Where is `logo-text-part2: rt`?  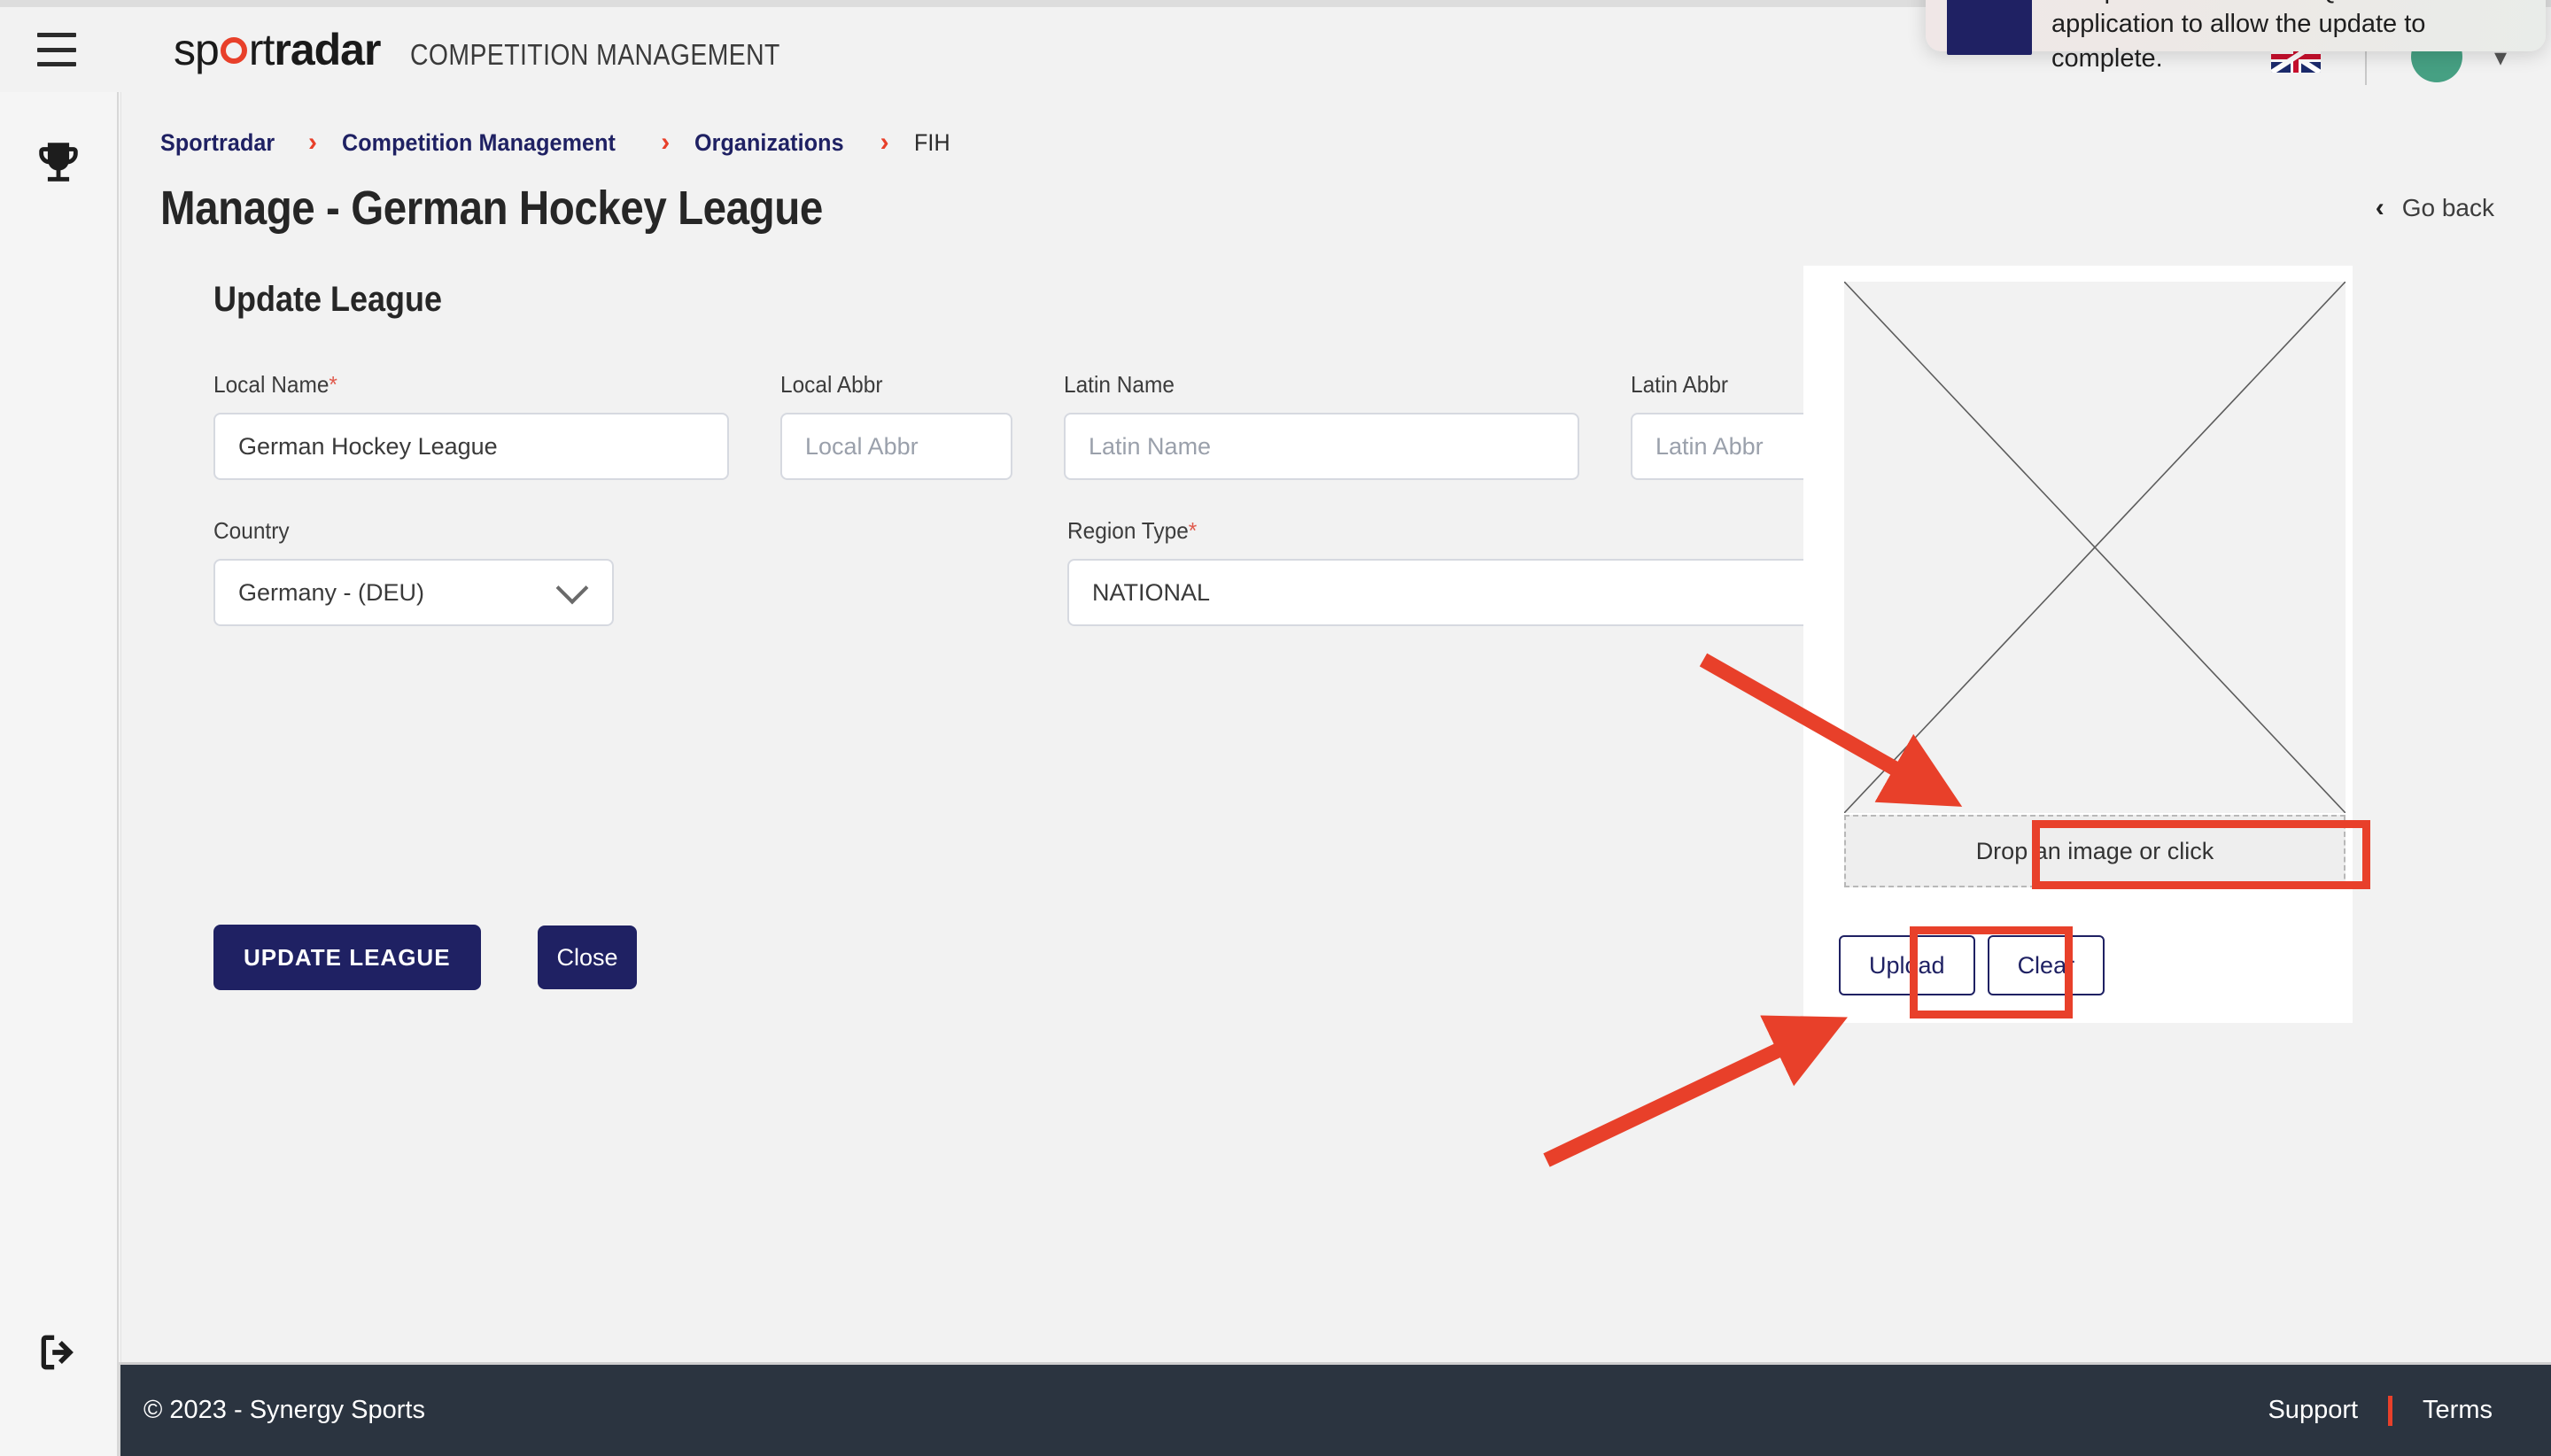
logo-text-part2: rt is located at coordinates (261, 49).